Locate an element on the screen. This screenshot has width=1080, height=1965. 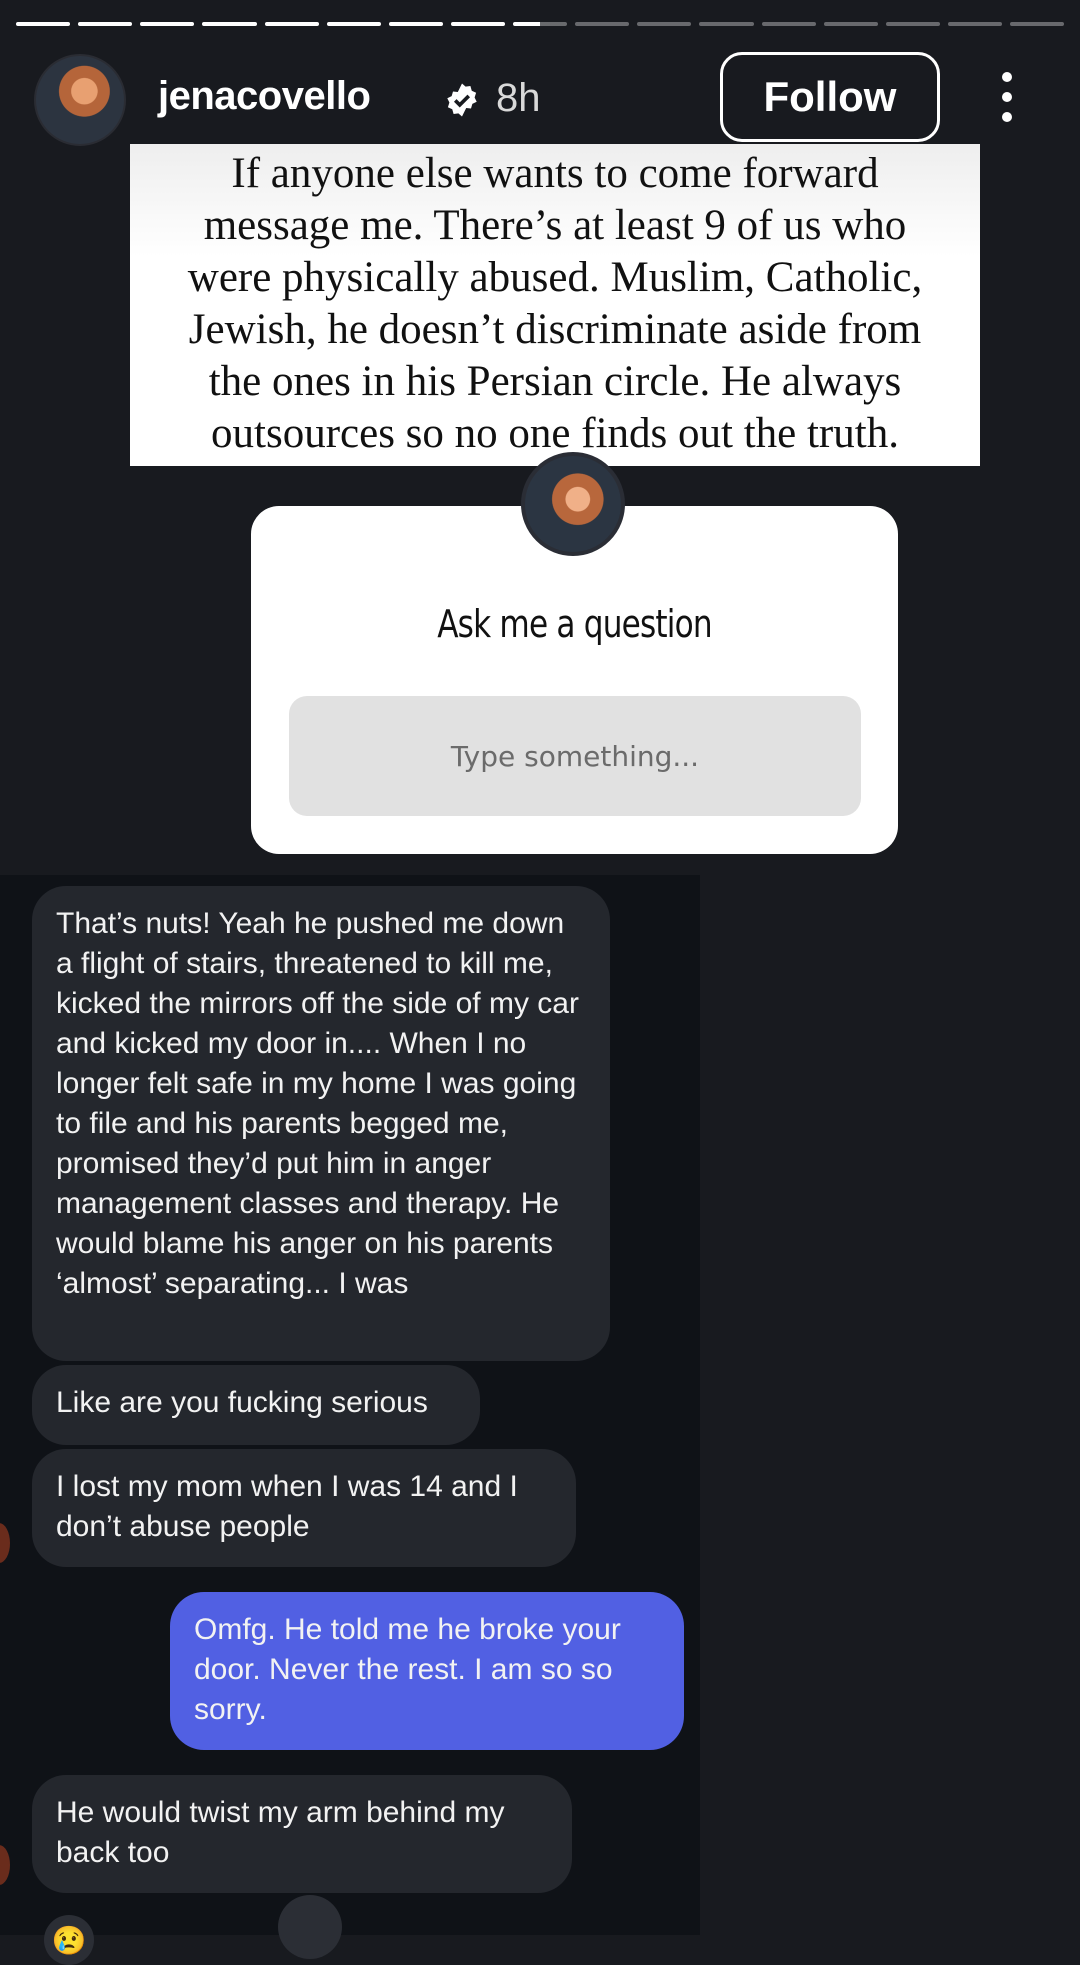
more-vertical-icon is located at coordinates (1007, 97).